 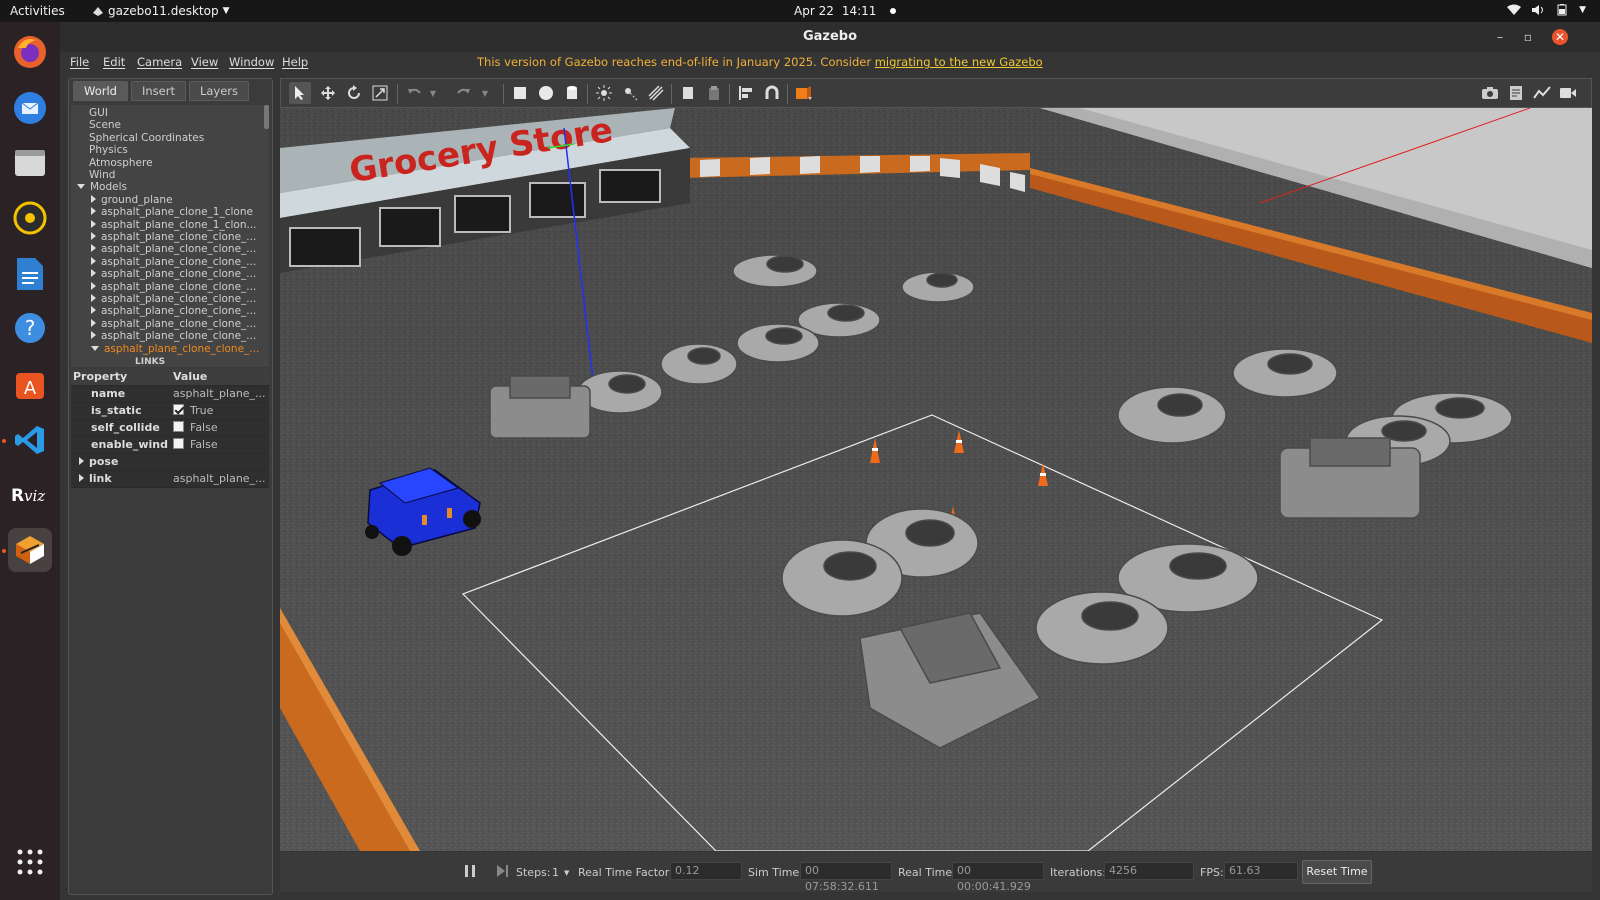 I want to click on rotate-mode-icon, so click(x=354, y=93).